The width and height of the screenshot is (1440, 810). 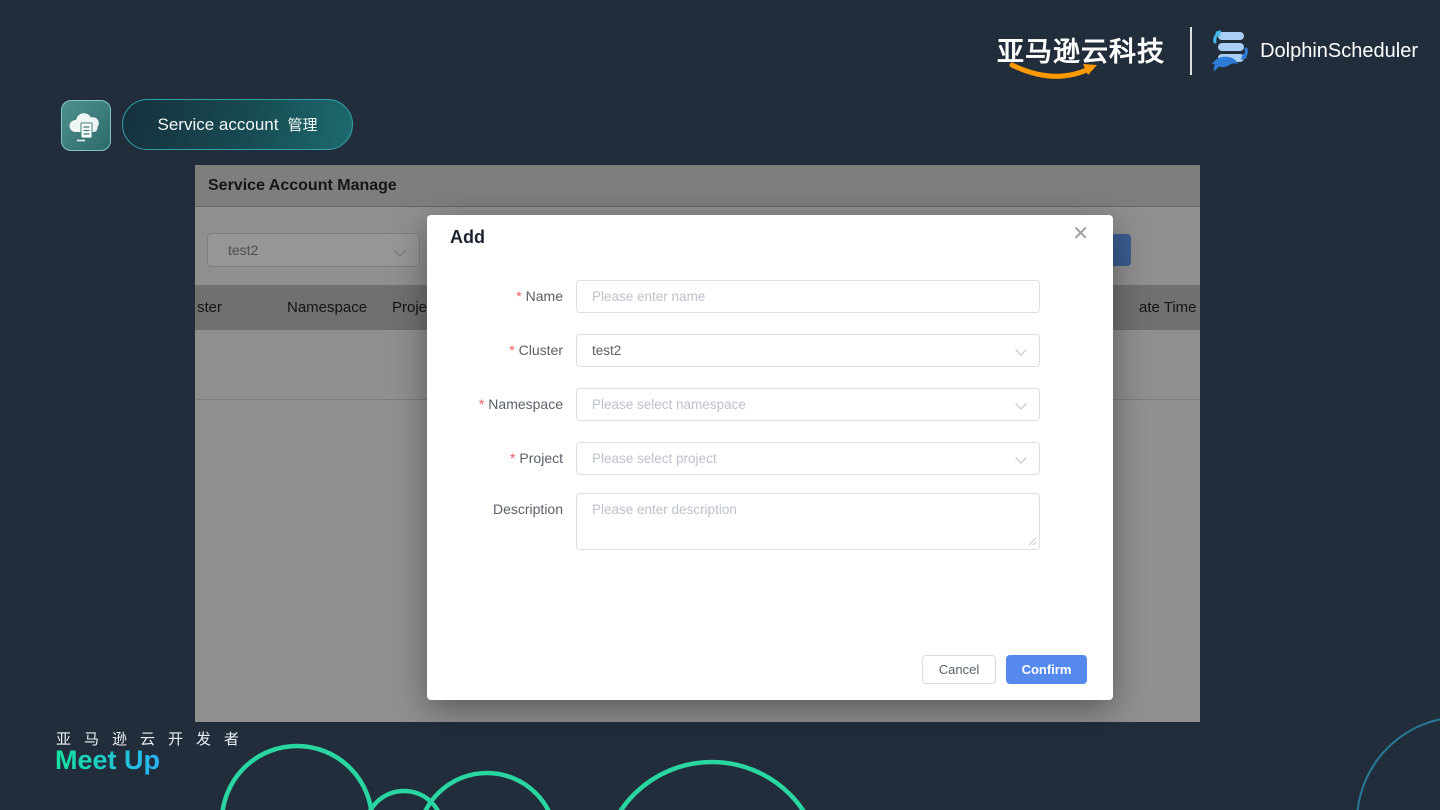 I want to click on dolphinscheduler-logo-text: DolphinScheduler, so click(x=1339, y=51).